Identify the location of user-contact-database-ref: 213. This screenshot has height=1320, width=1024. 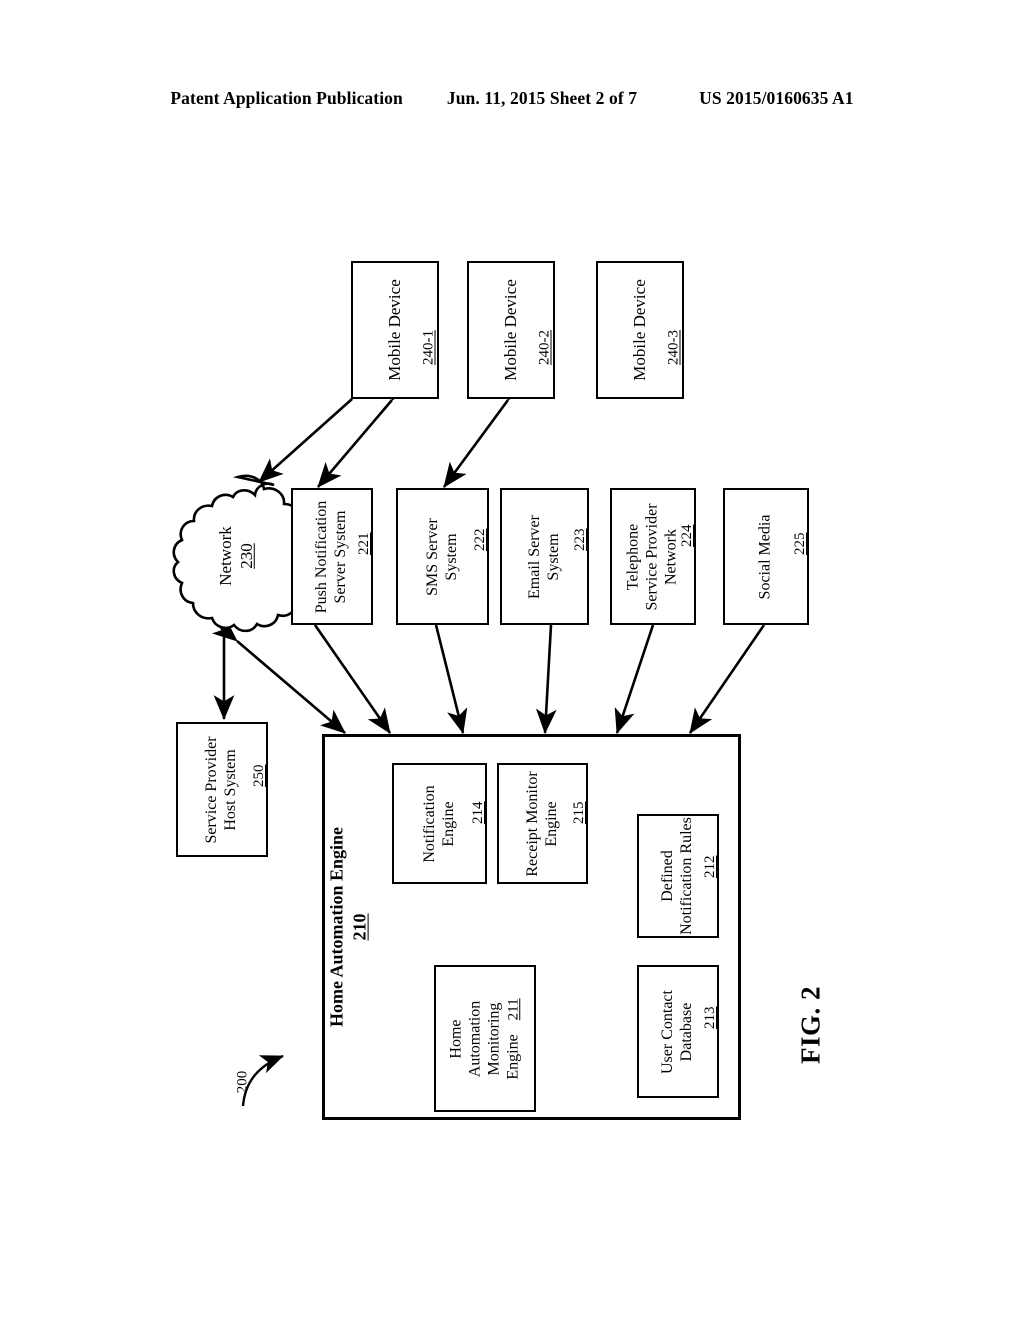
(709, 1018).